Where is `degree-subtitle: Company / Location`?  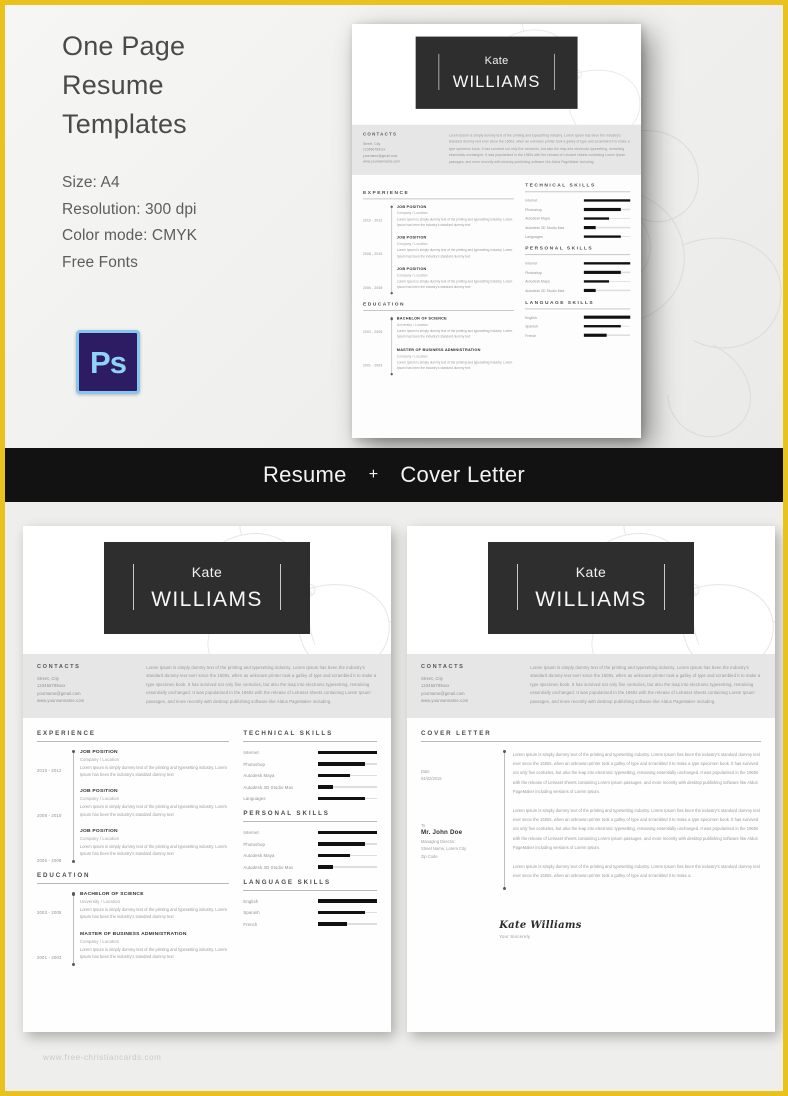
degree-subtitle: Company / Location is located at coordinates (412, 355).